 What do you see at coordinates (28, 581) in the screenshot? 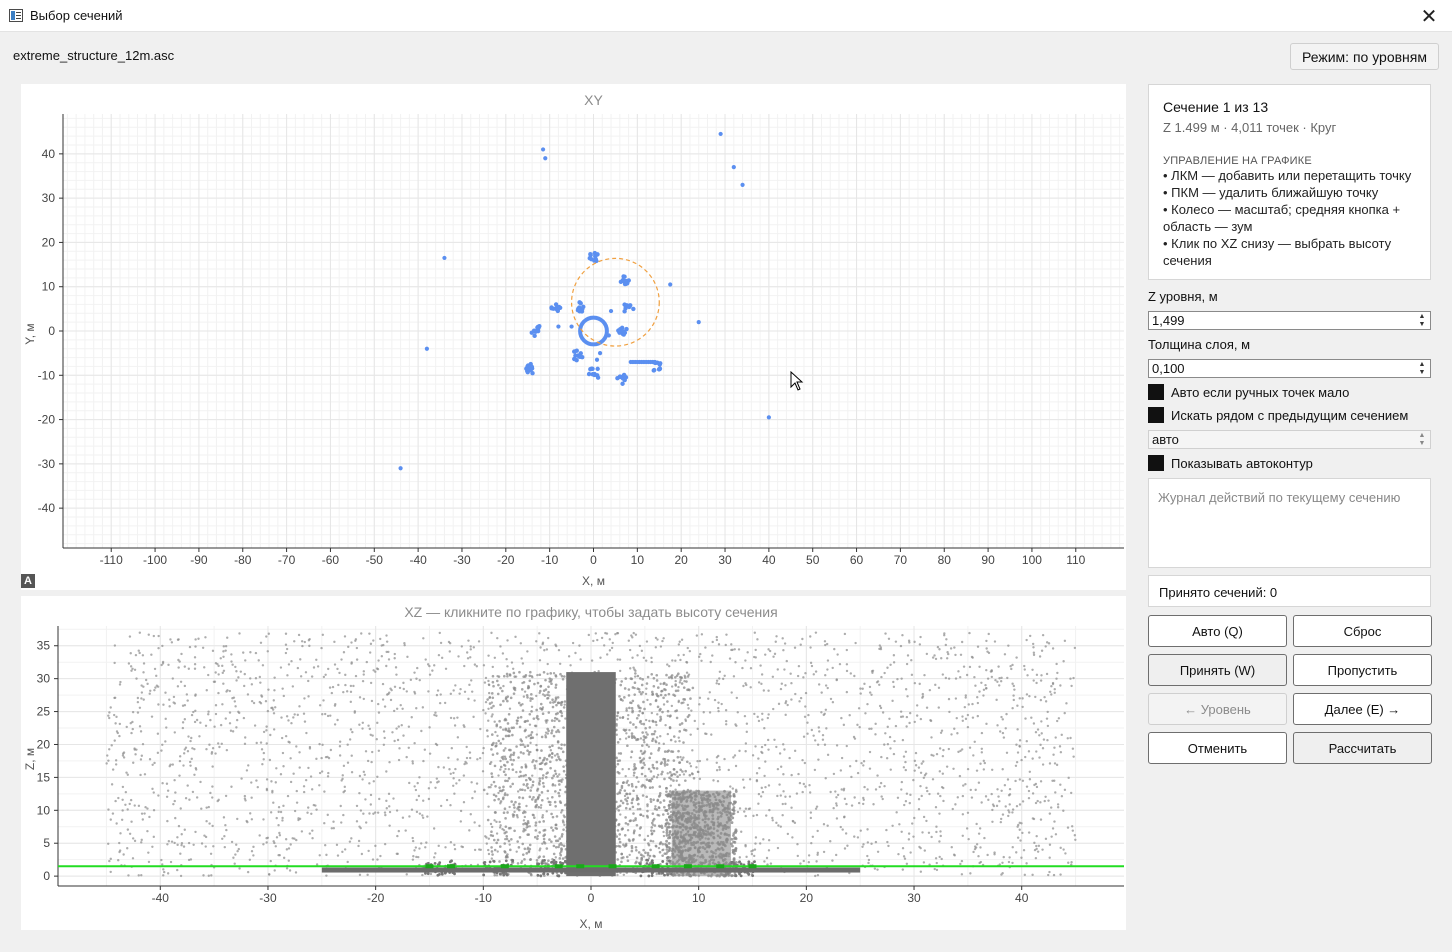
I see `autoscale-a-icon: A` at bounding box center [28, 581].